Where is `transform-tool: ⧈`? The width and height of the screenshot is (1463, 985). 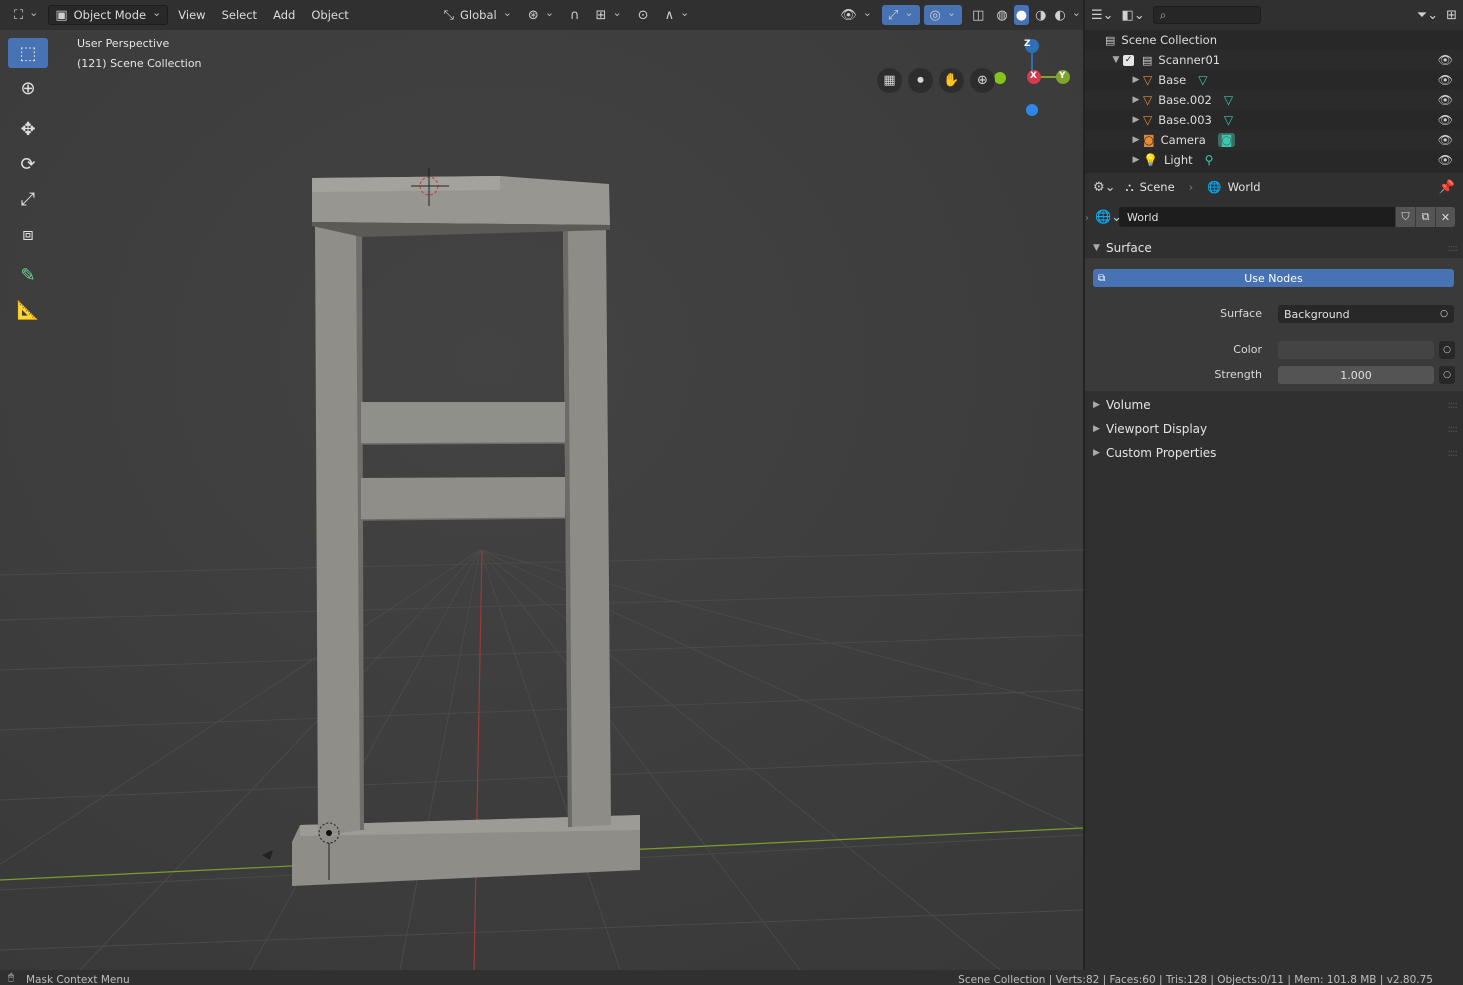 transform-tool: ⧈ is located at coordinates (28, 234).